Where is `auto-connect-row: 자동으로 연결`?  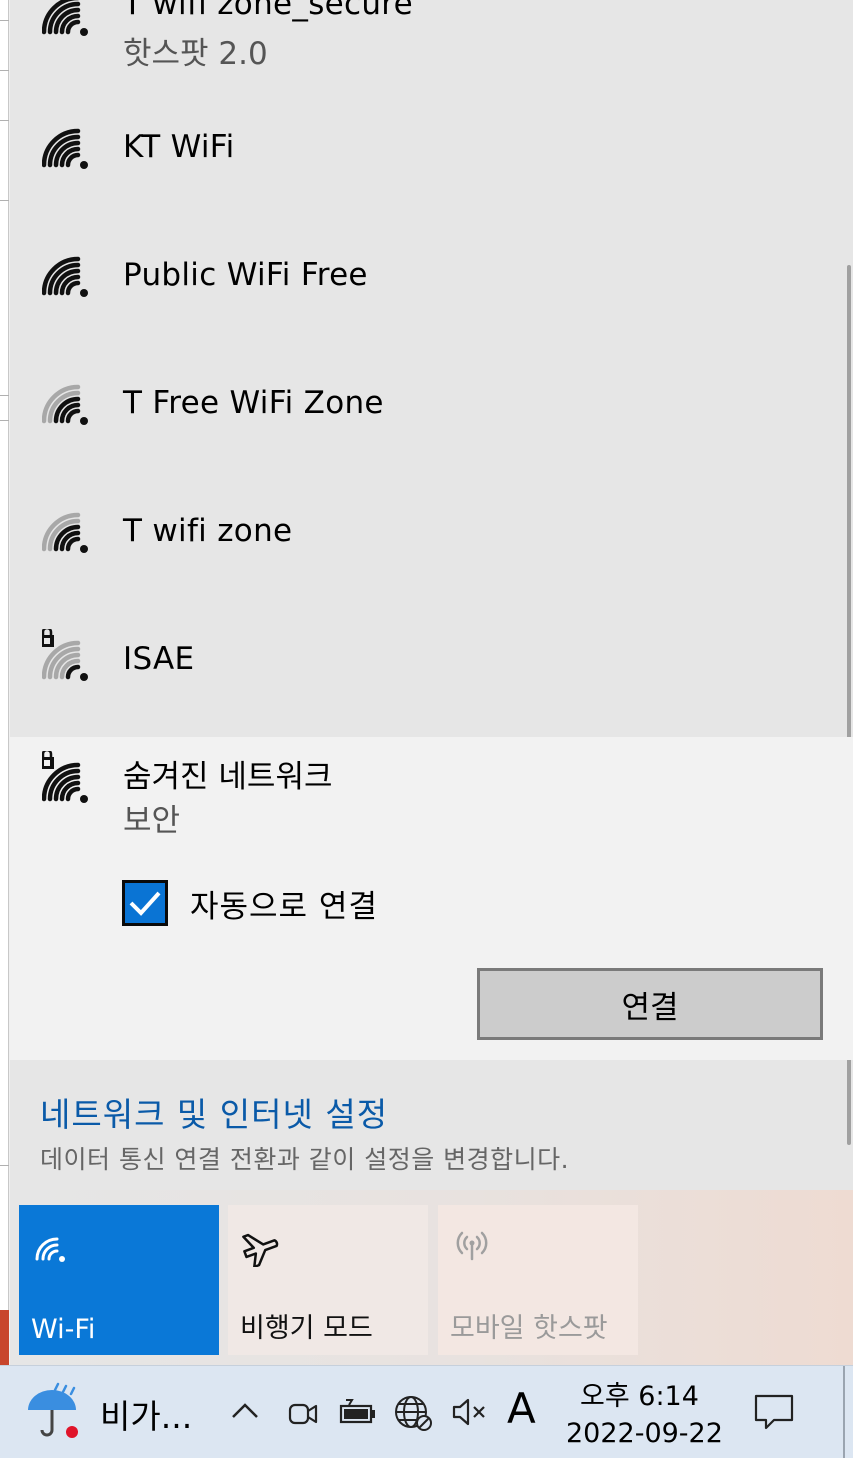 auto-connect-row: 자동으로 연결 is located at coordinates (250, 903).